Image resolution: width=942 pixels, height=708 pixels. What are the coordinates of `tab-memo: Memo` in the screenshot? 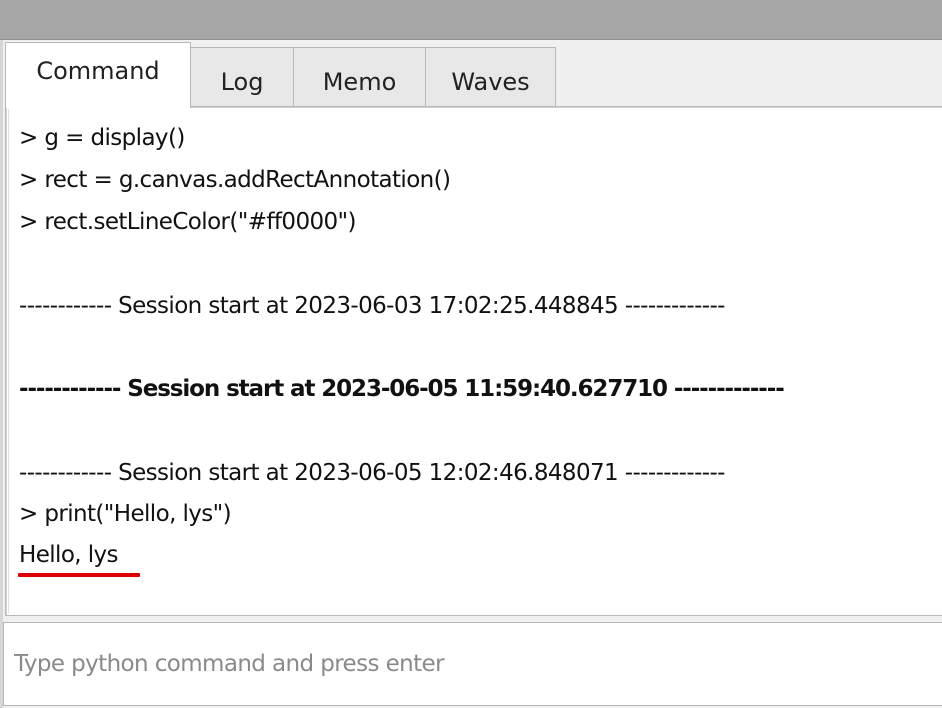 It's located at (359, 76).